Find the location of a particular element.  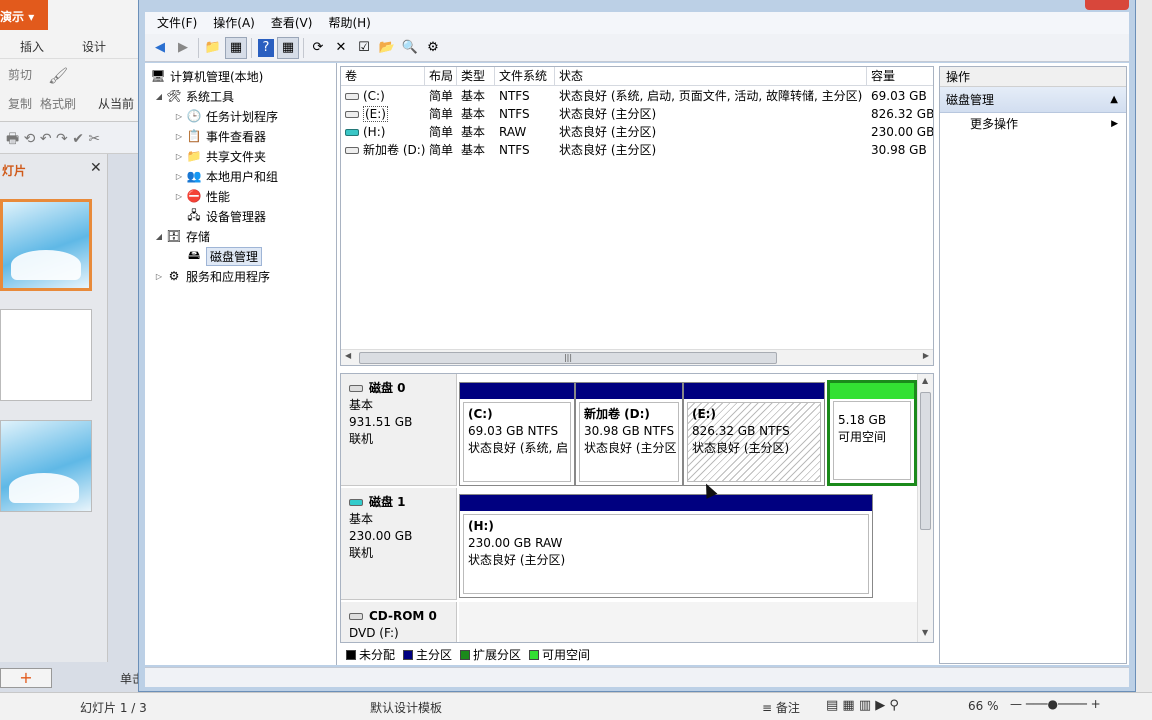

bg-zoom-slider: — ───●──── + is located at coordinates (1055, 704).